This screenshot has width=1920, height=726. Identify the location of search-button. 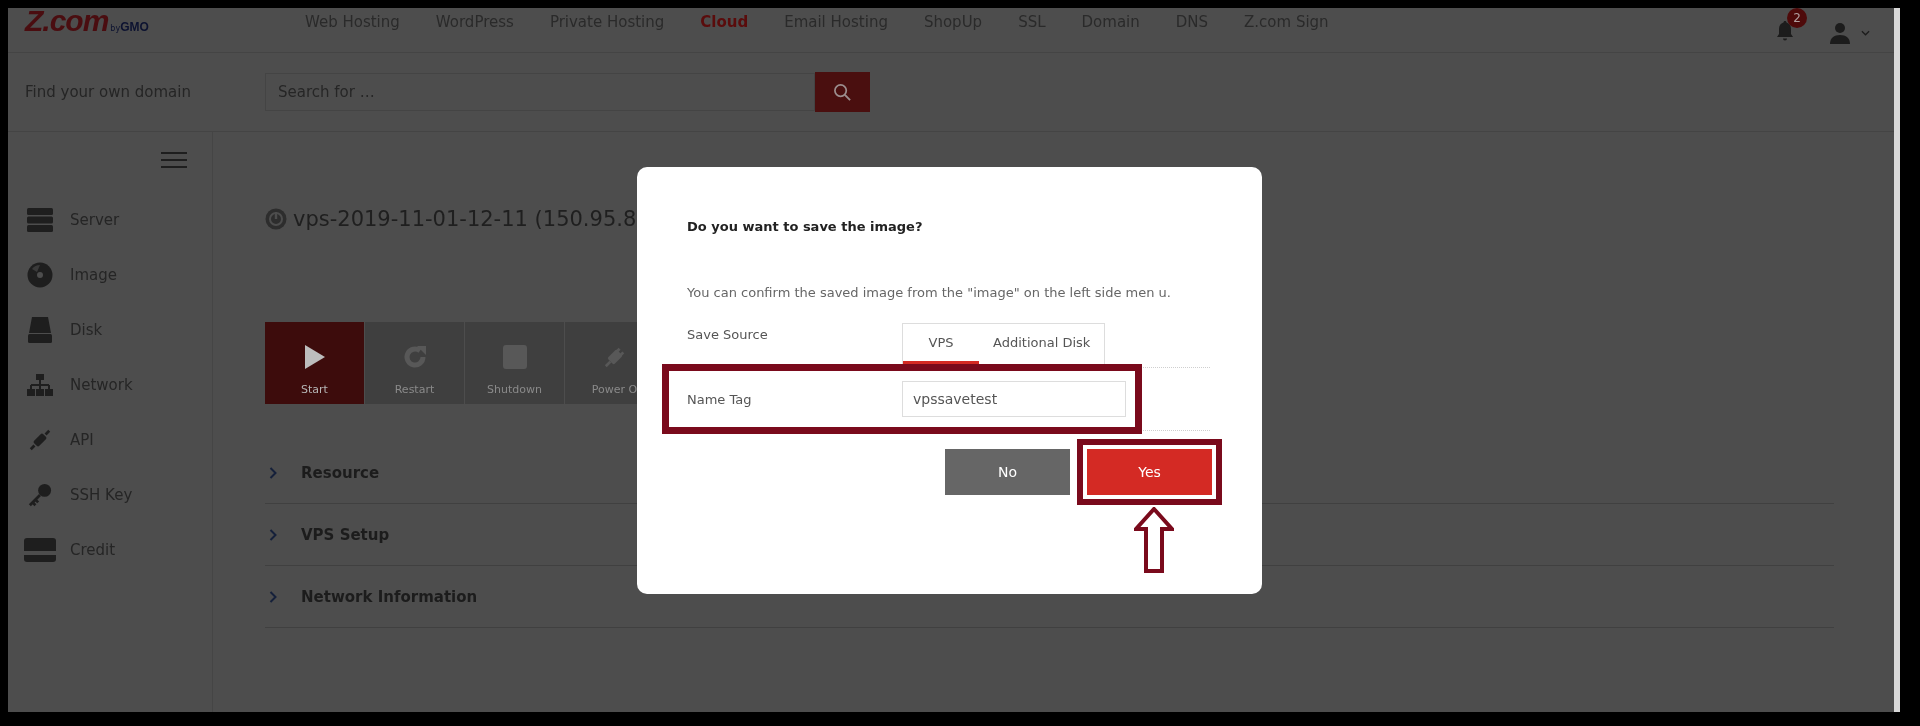
(842, 92).